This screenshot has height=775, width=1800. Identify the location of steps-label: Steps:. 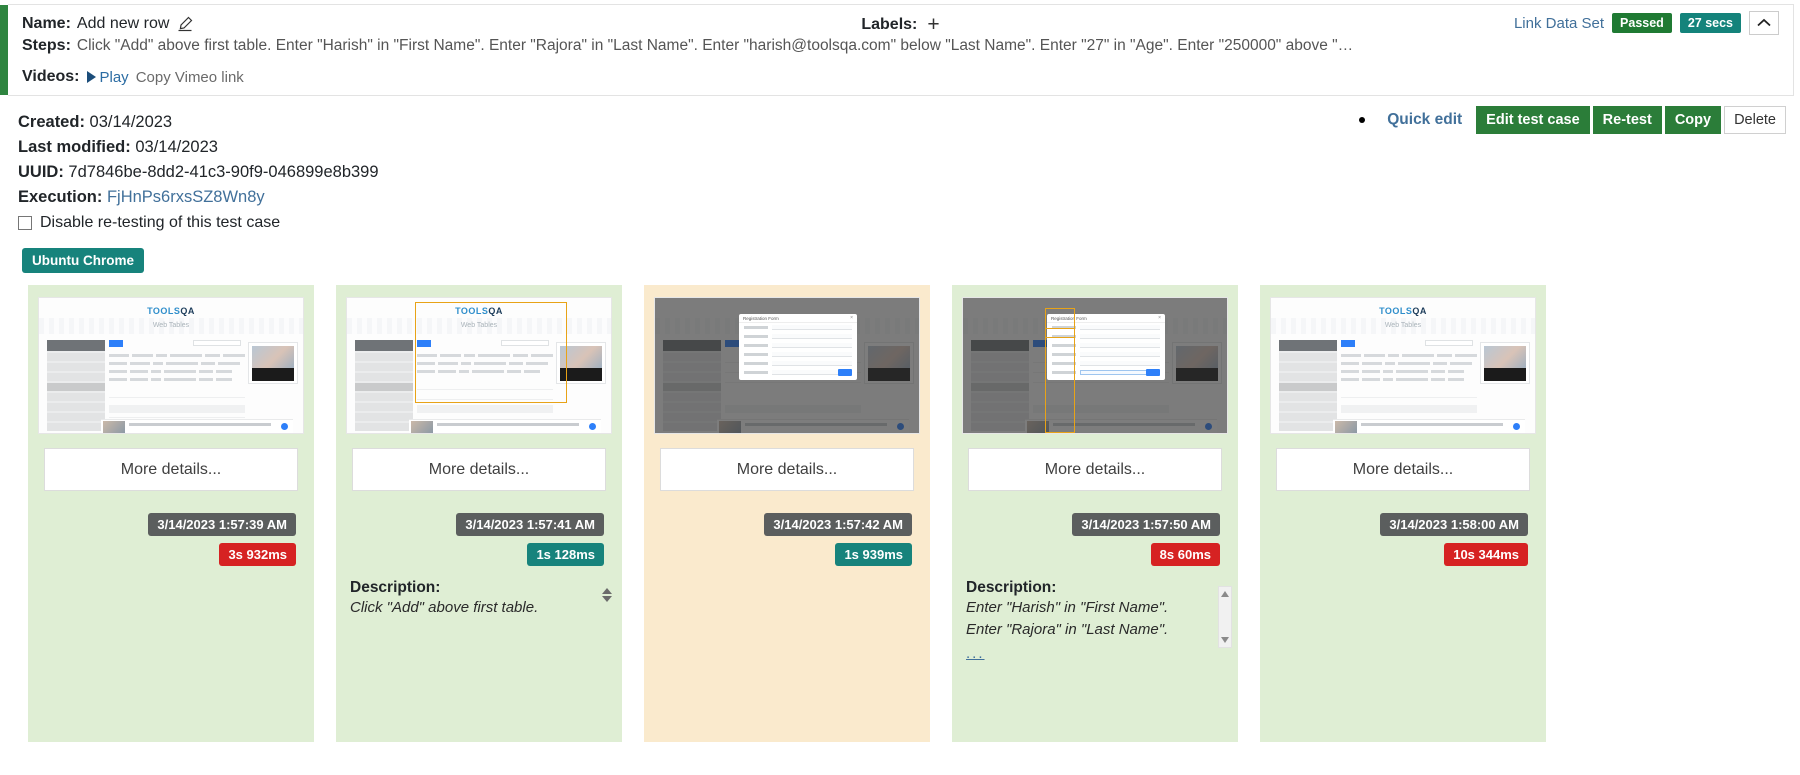
(46, 45).